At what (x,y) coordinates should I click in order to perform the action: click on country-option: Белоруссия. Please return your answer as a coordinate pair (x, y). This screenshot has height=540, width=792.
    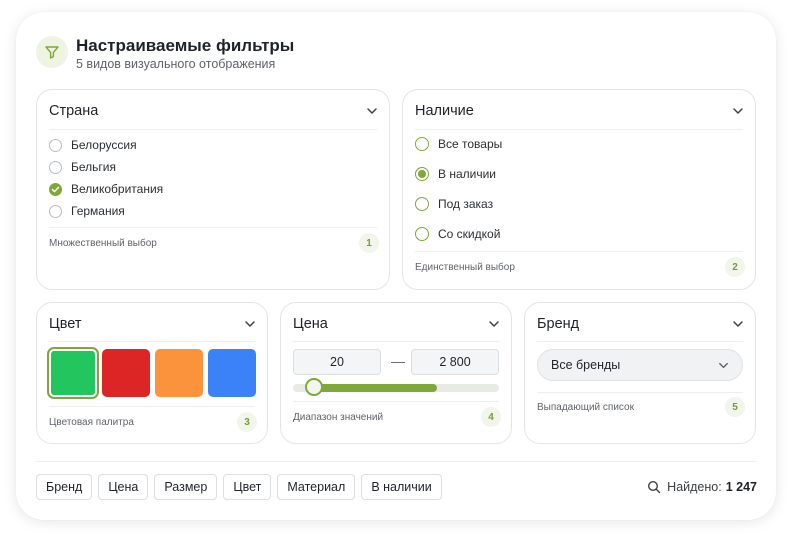
    Looking at the image, I should click on (93, 145).